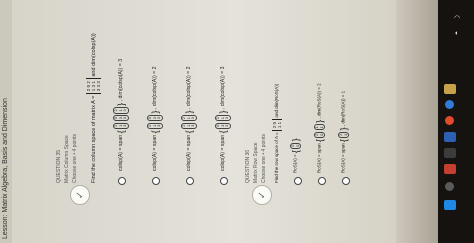 The width and height of the screenshot is (474, 243). What do you see at coordinates (319, 101) in the screenshot?
I see `option-tail: , dim(RoS(A)) = 2` at bounding box center [319, 101].